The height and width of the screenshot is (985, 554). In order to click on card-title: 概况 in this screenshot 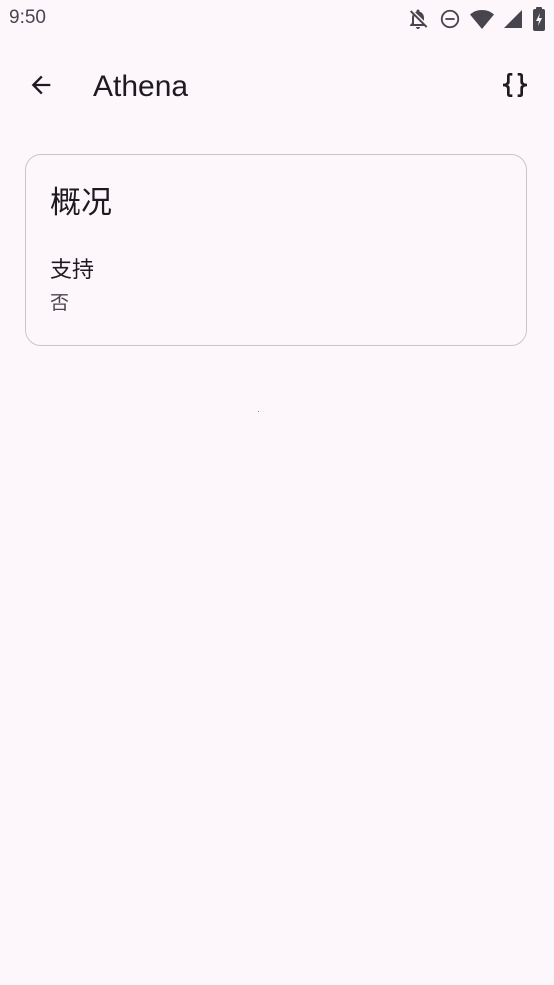, I will do `click(81, 203)`.